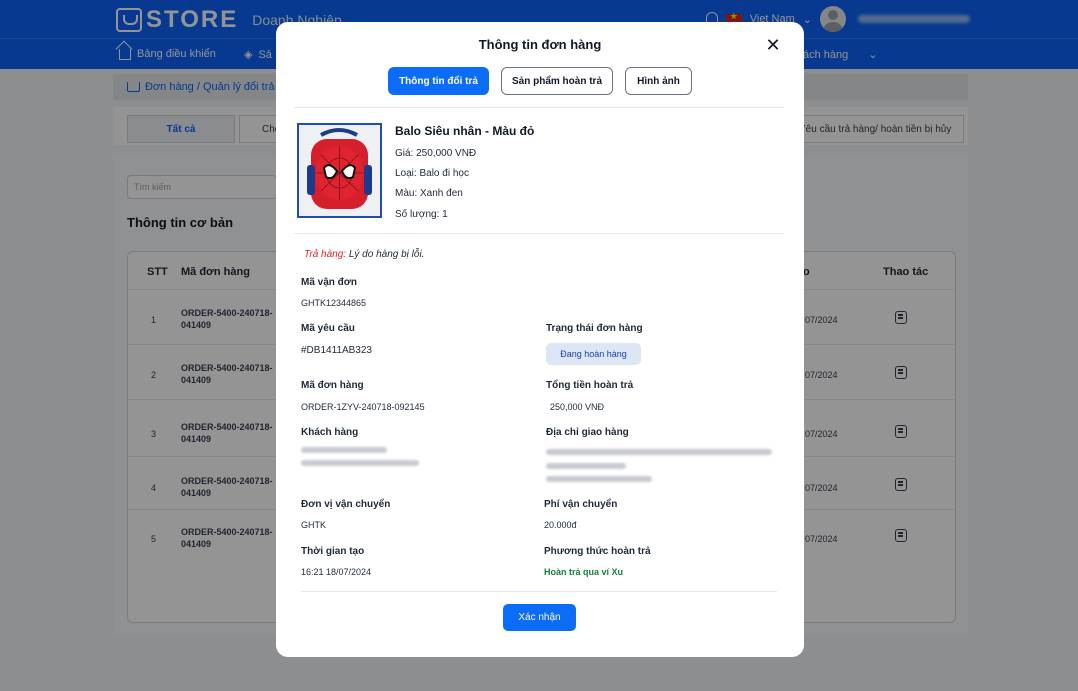 The image size is (1078, 691). What do you see at coordinates (332, 385) in the screenshot?
I see `order-code-label: Mã đơn hàng` at bounding box center [332, 385].